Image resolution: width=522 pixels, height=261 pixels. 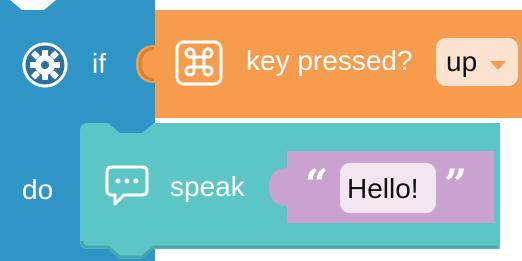 What do you see at coordinates (317, 184) in the screenshot?
I see `open-quote: “` at bounding box center [317, 184].